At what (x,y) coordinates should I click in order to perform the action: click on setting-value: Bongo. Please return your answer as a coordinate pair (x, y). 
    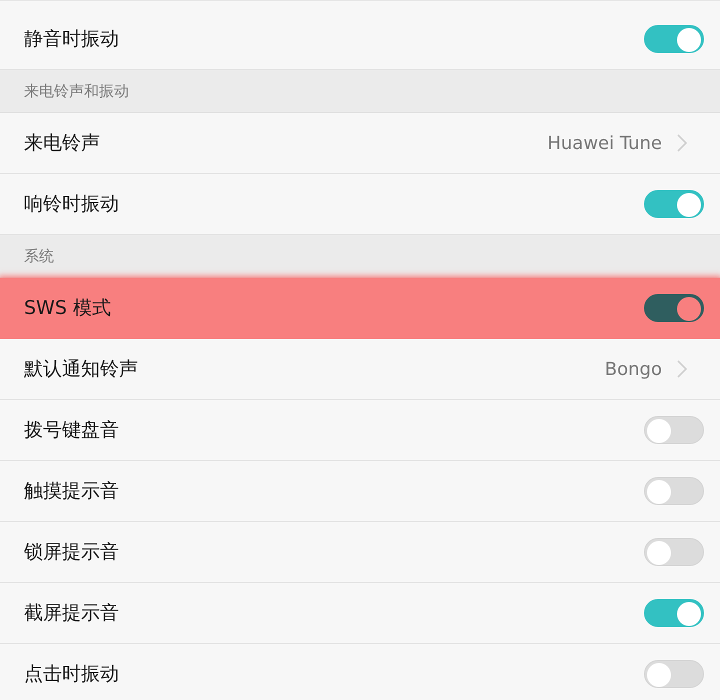
    Looking at the image, I should click on (633, 369).